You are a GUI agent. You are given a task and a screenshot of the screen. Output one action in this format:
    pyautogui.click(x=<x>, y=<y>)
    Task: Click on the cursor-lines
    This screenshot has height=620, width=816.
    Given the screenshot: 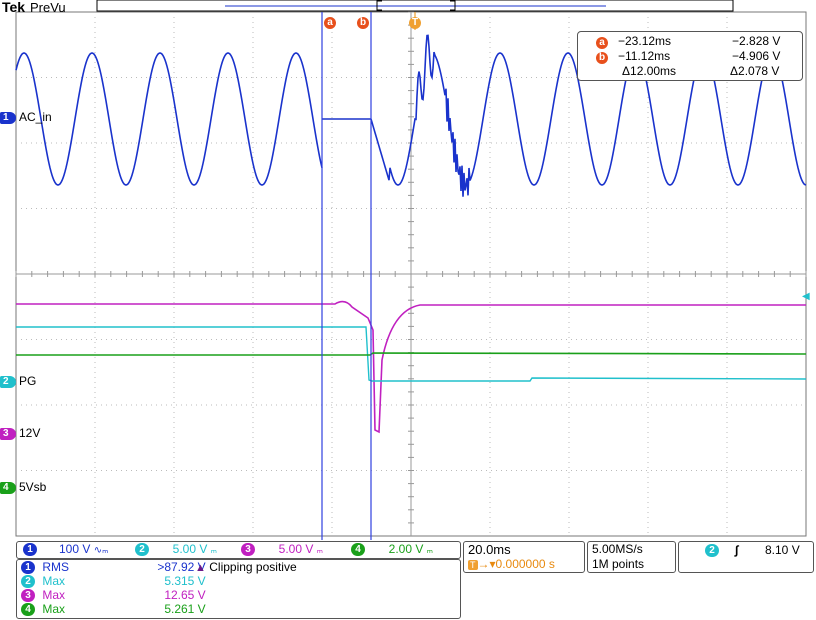 What is the action you would take?
    pyautogui.click(x=368, y=276)
    